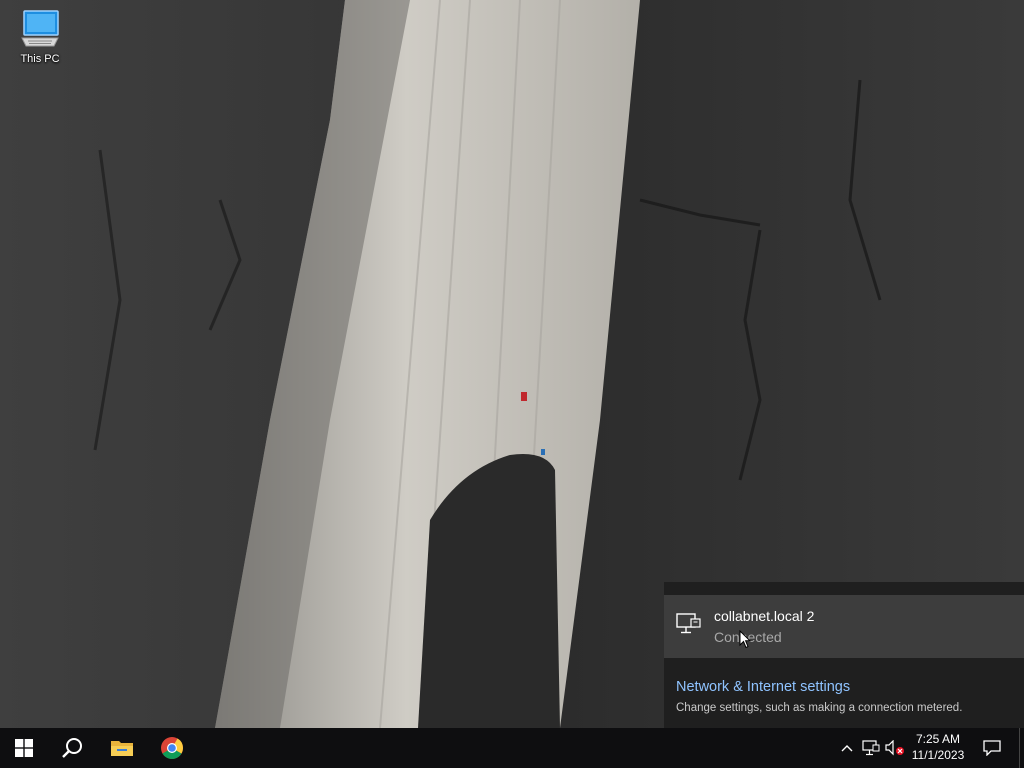 Image resolution: width=1024 pixels, height=768 pixels. What do you see at coordinates (40, 59) in the screenshot?
I see `desktop-icon-label: This PC` at bounding box center [40, 59].